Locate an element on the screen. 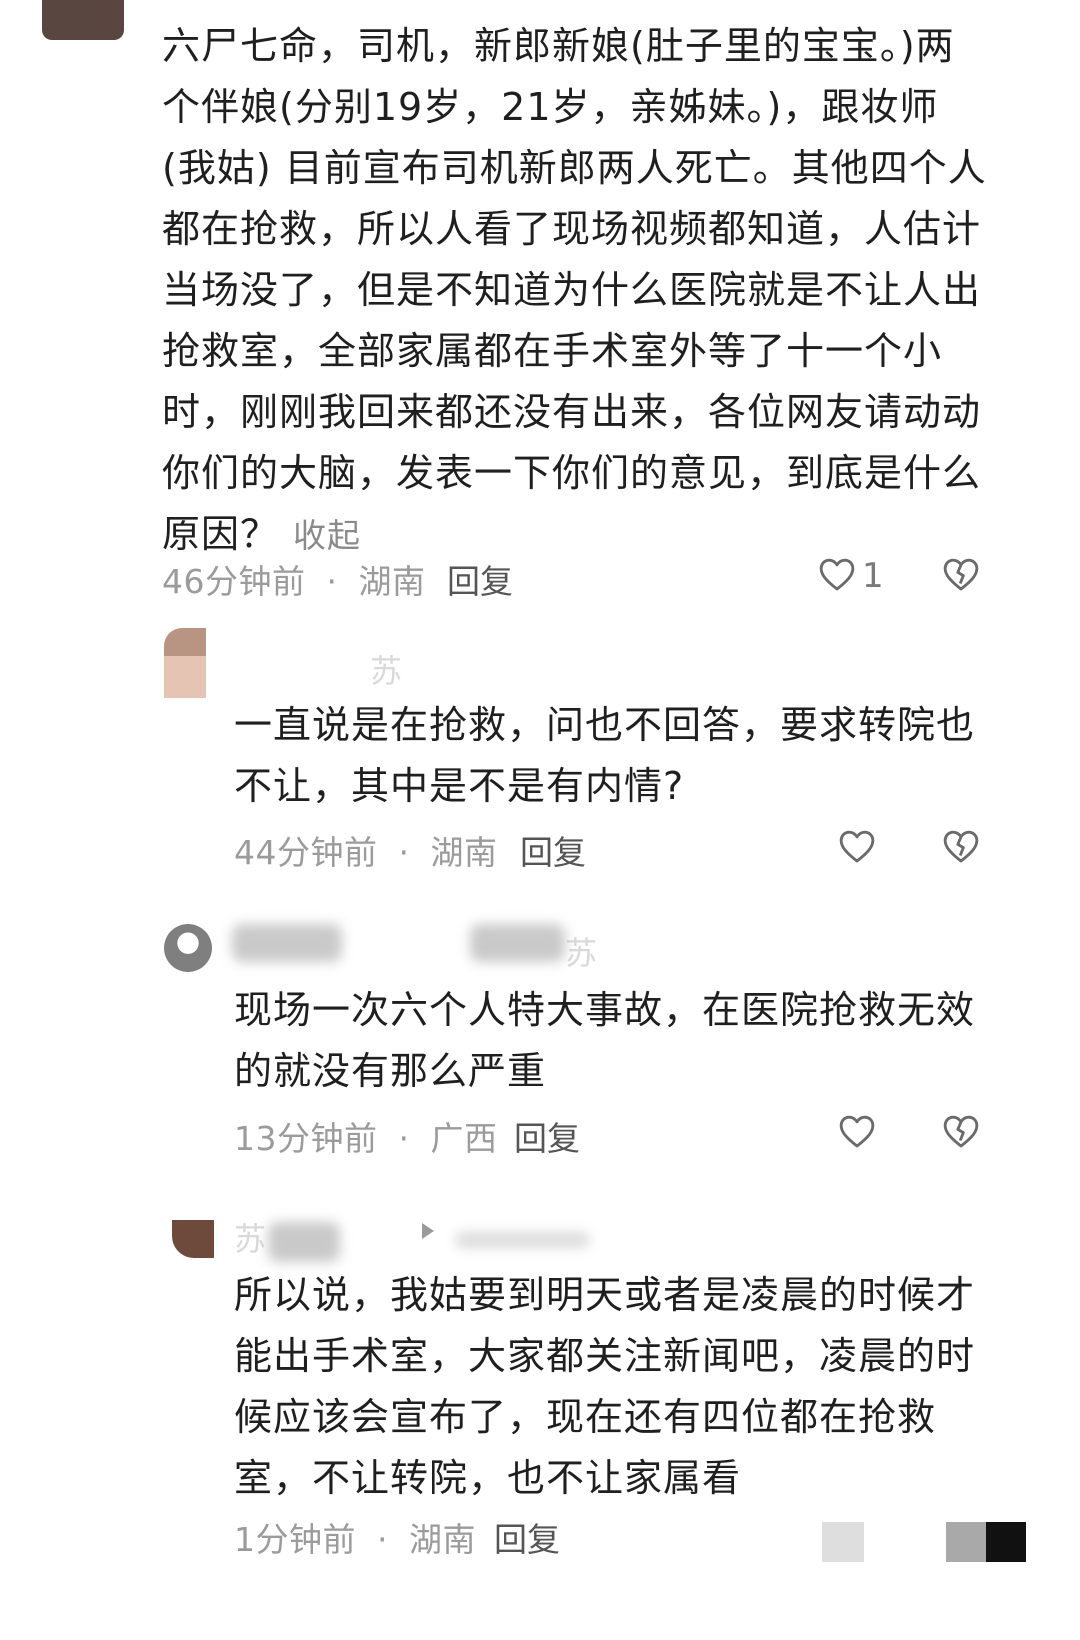 The width and height of the screenshot is (1080, 1640). timestamp: 44分钟前 is located at coordinates (306, 852).